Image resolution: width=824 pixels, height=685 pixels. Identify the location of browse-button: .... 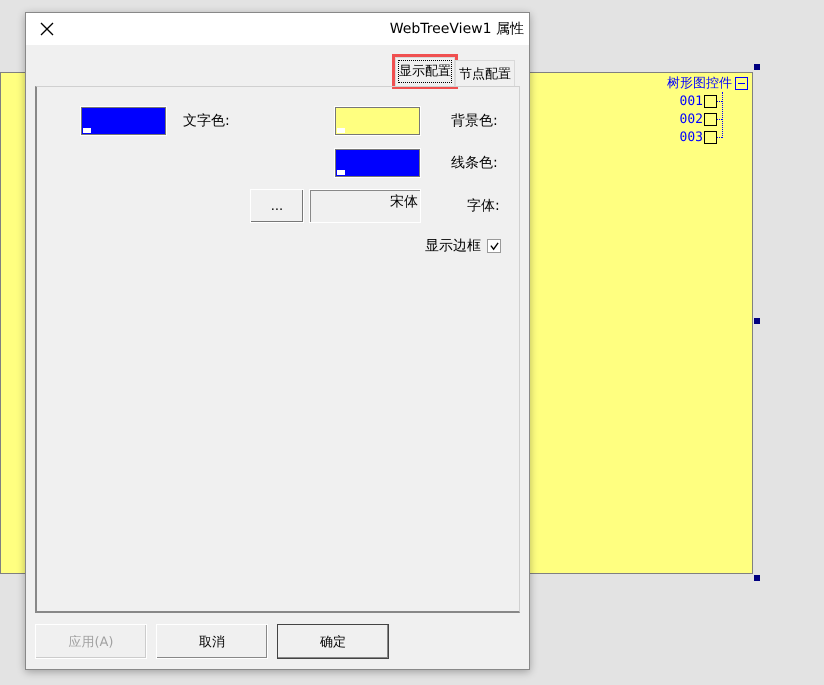
(277, 206).